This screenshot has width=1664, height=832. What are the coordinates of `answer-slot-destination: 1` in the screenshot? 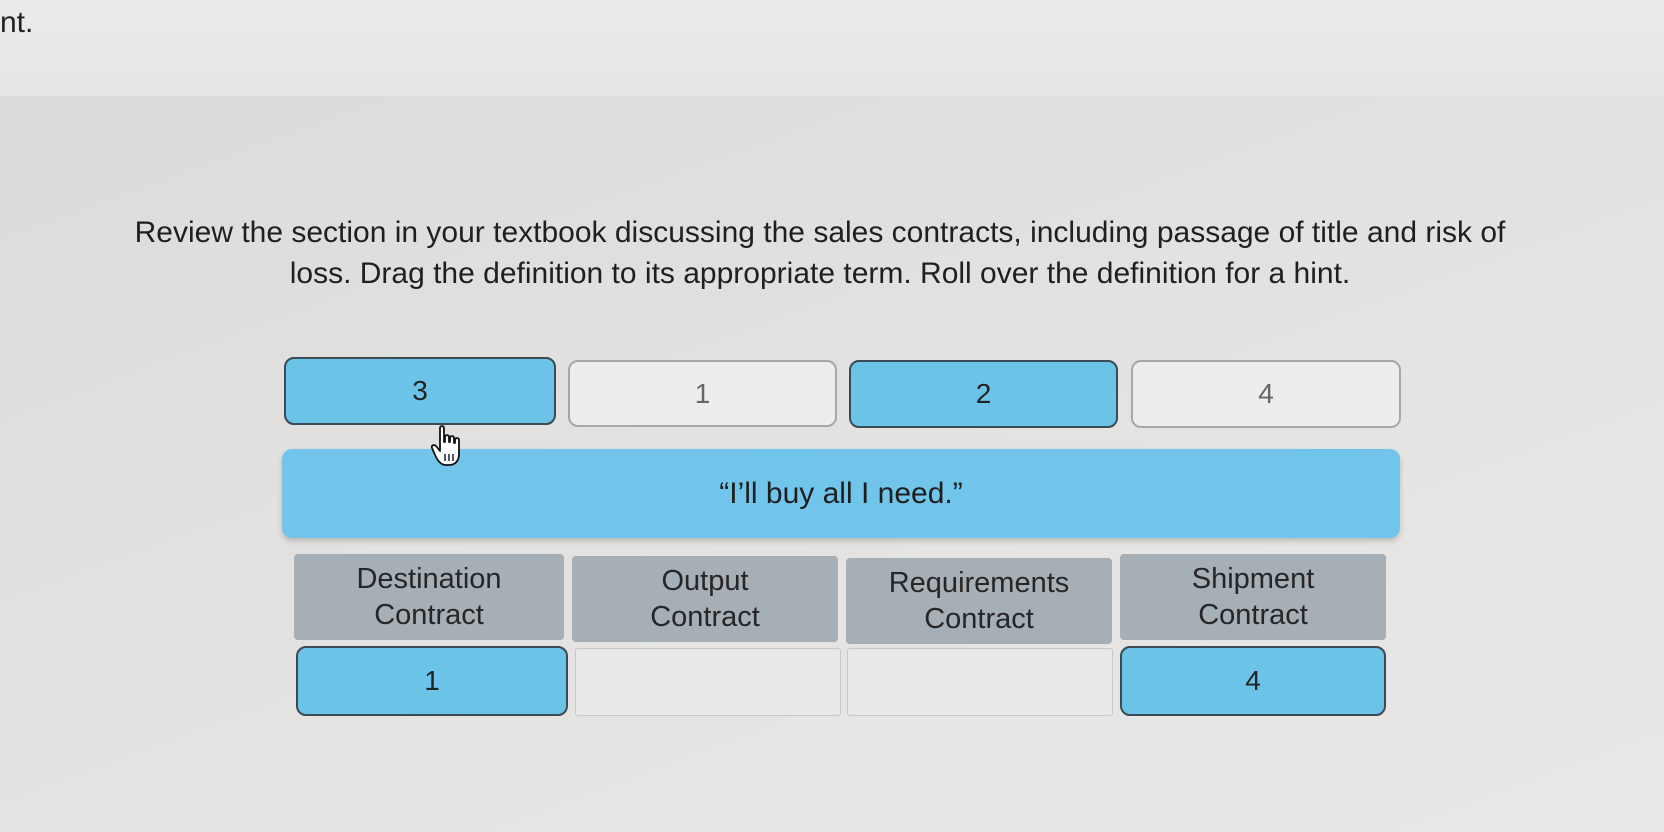 It's located at (432, 681).